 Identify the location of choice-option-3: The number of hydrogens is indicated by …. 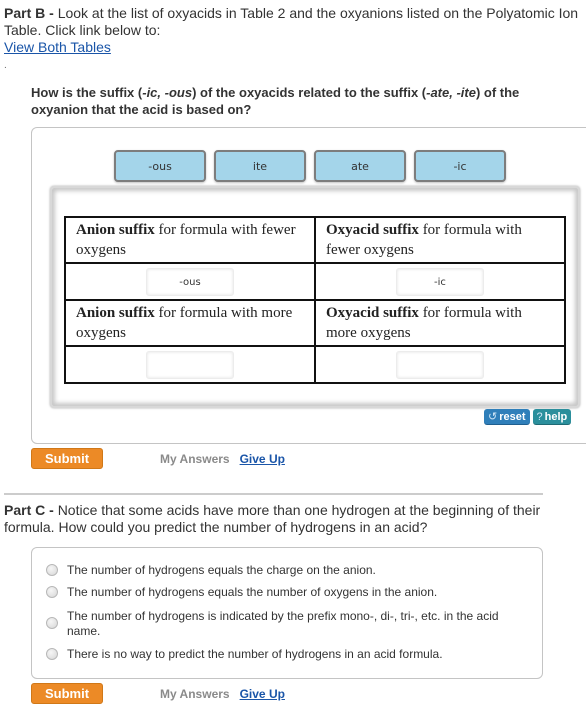
(279, 624).